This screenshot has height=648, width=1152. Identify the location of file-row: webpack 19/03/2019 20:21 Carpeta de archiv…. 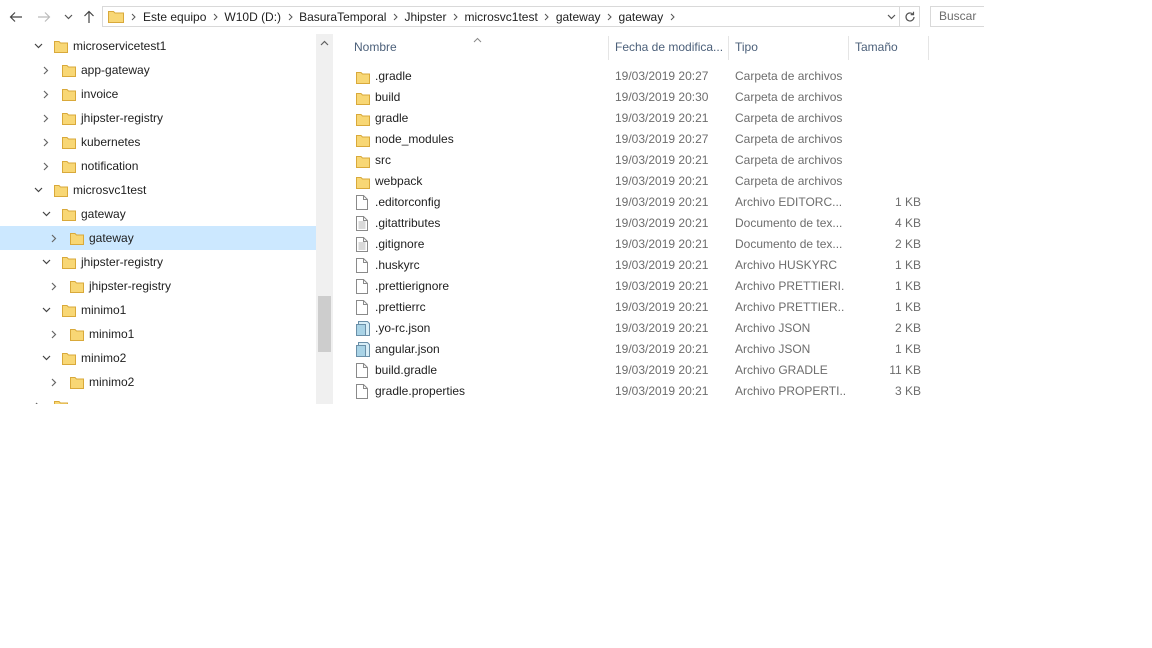
(640, 181).